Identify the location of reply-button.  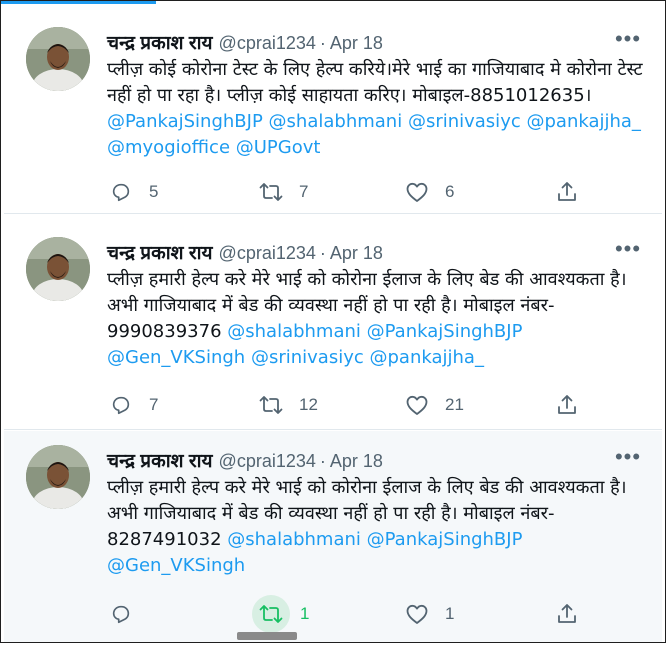
(138, 614).